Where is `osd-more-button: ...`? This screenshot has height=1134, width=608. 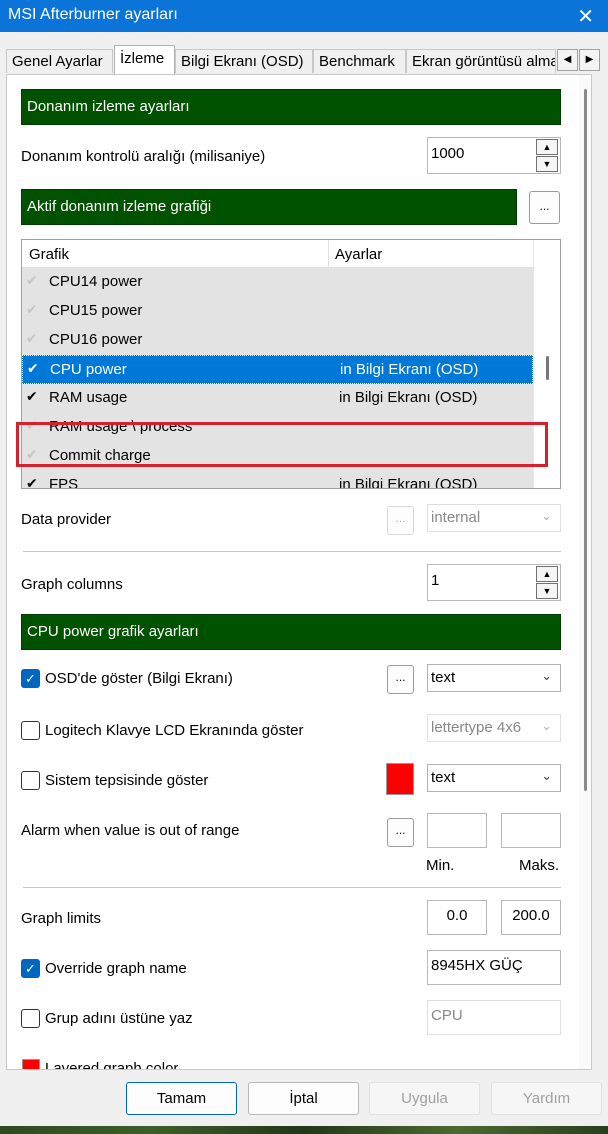
osd-more-button: ... is located at coordinates (400, 679).